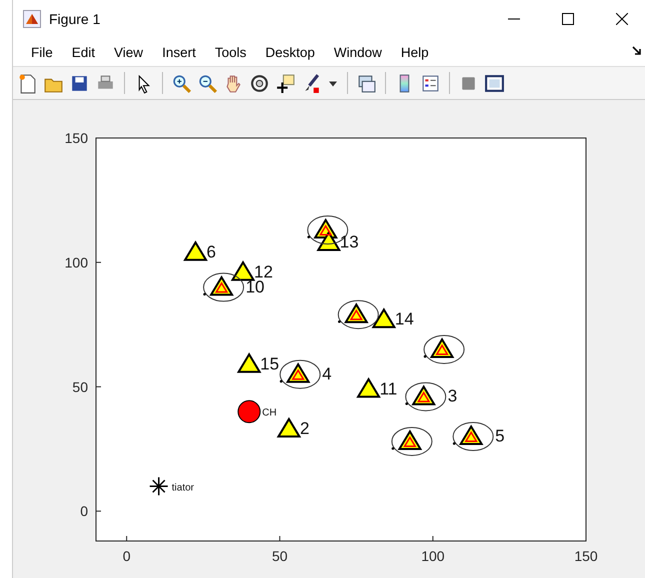 This screenshot has width=645, height=578. What do you see at coordinates (230, 52) in the screenshot?
I see `menu-item: Tools` at bounding box center [230, 52].